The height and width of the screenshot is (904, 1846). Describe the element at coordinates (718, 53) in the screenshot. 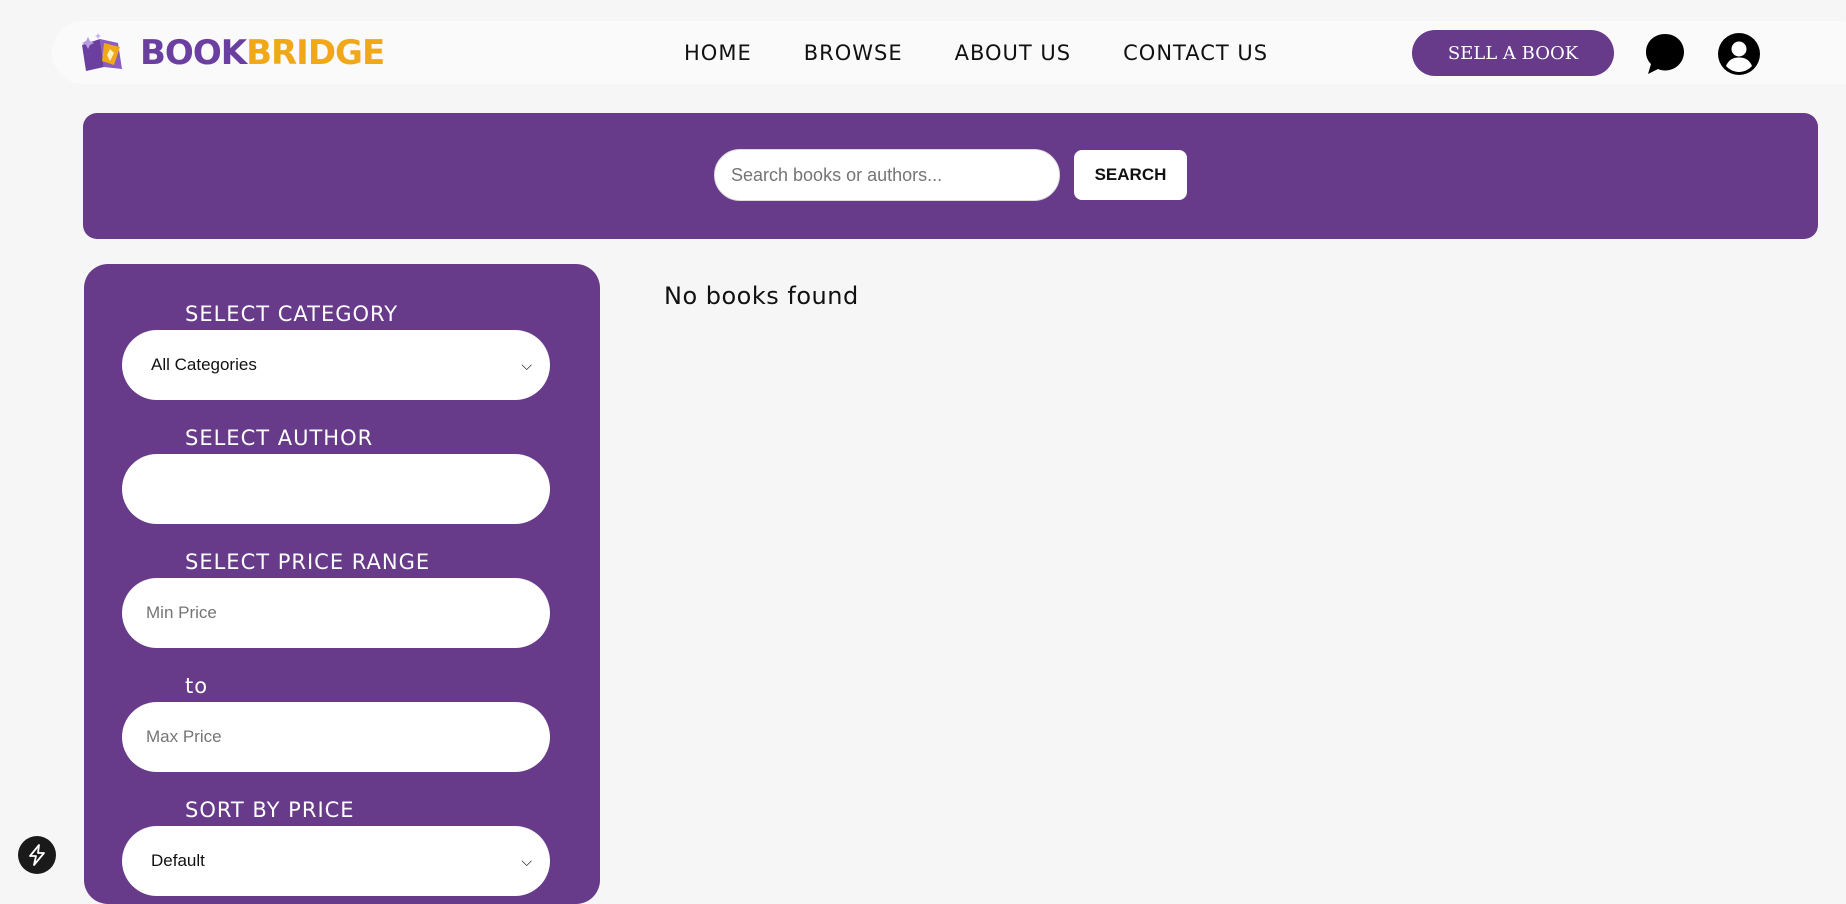

I see `nav-home-link: HOME` at that location.